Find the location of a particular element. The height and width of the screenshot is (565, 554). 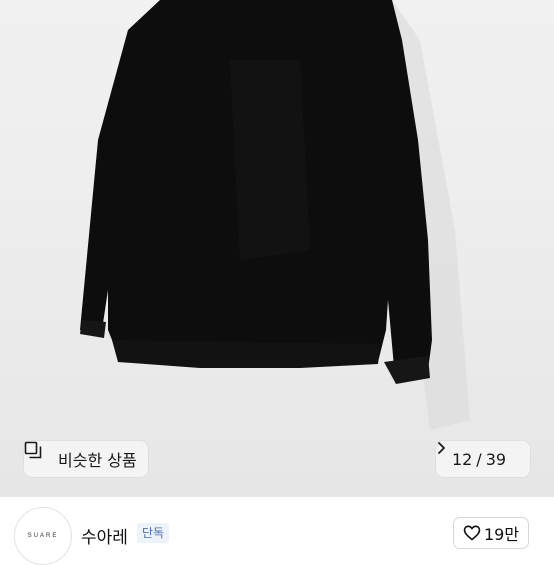

shop-row: SUARE 수아레 단독 19만 is located at coordinates (277, 531).